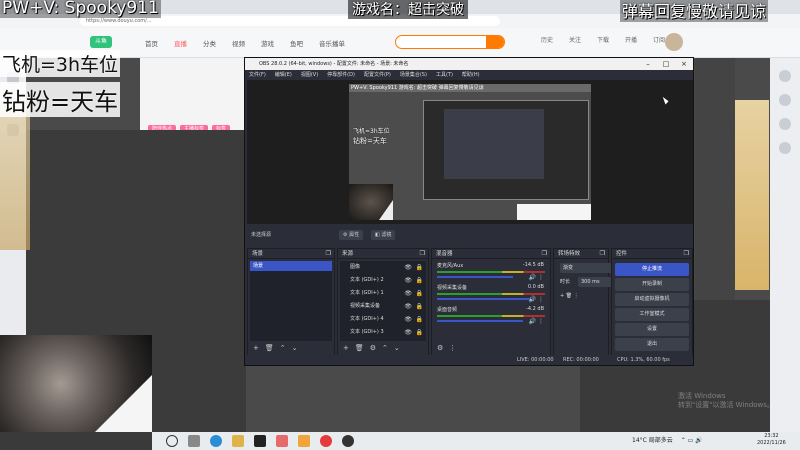 Image resolution: width=800 pixels, height=450 pixels. Describe the element at coordinates (575, 42) in the screenshot. I see `follow-icon: 关注` at that location.